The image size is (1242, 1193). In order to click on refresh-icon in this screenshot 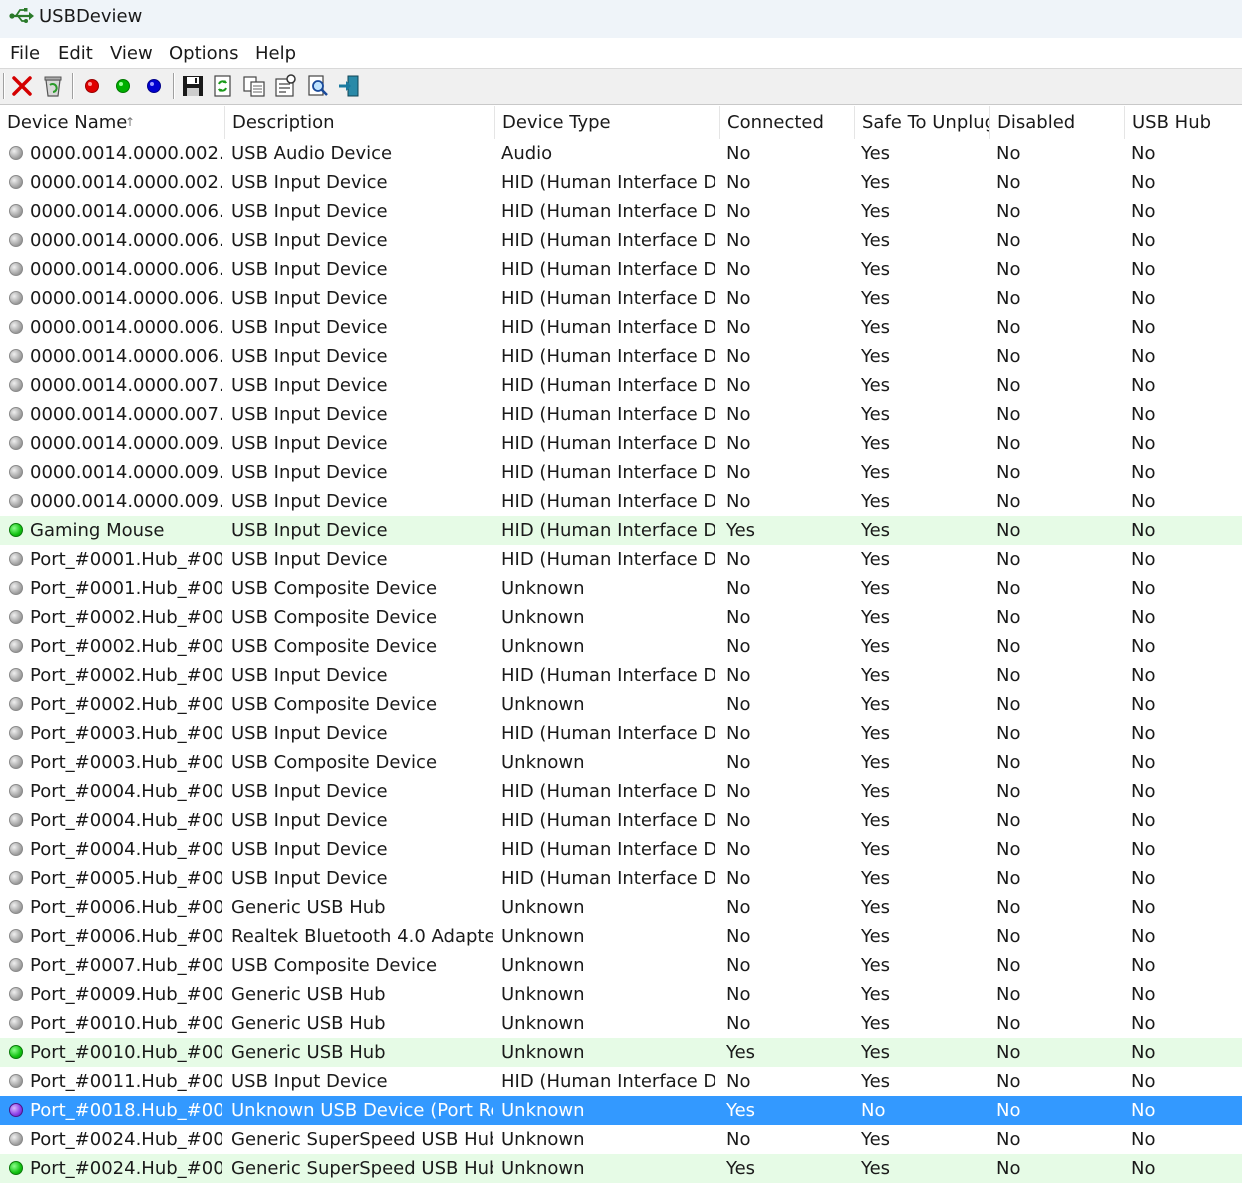, I will do `click(223, 86)`.